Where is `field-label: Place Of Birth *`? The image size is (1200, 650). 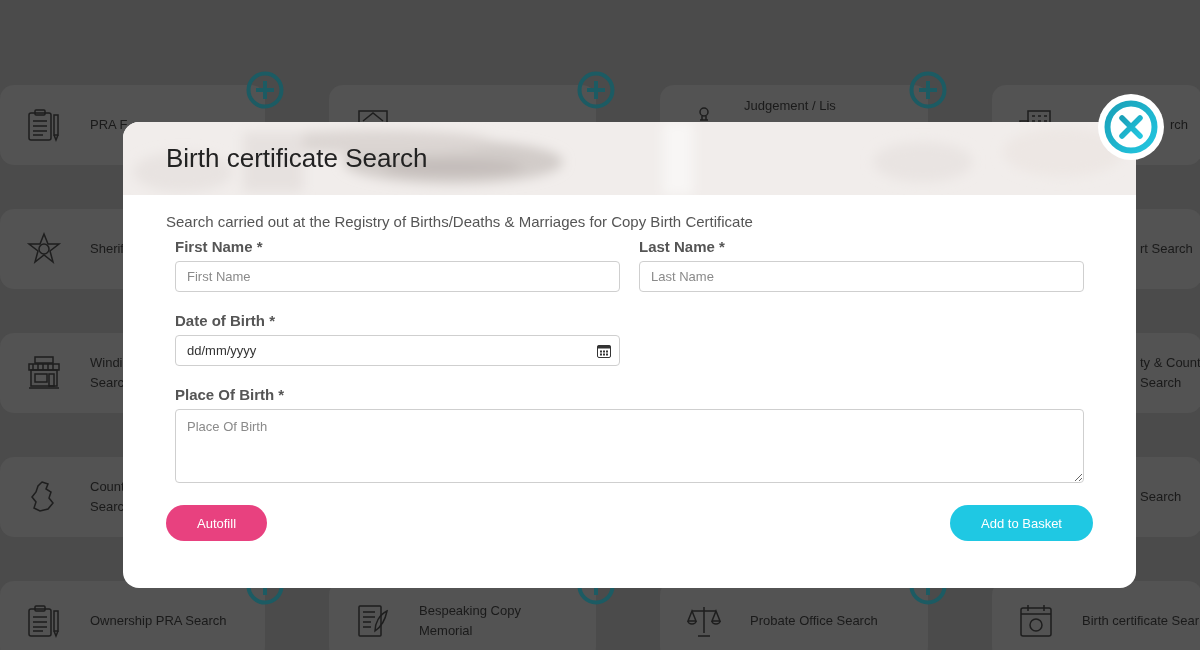 field-label: Place Of Birth * is located at coordinates (230, 394).